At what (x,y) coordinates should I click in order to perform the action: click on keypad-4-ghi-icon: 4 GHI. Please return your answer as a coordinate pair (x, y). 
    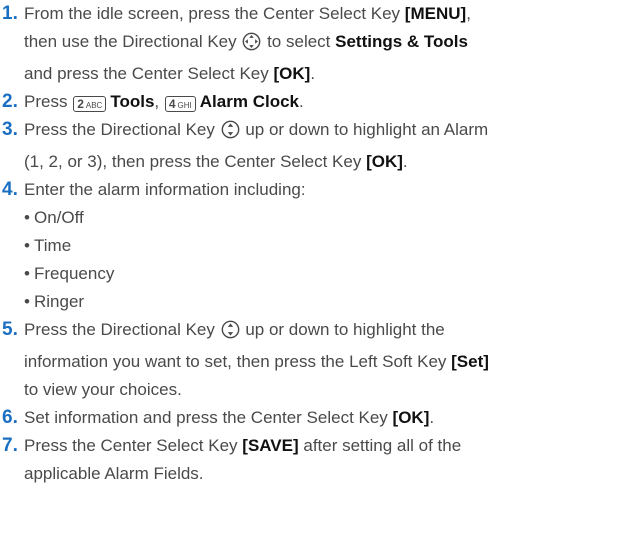
    Looking at the image, I should click on (180, 104).